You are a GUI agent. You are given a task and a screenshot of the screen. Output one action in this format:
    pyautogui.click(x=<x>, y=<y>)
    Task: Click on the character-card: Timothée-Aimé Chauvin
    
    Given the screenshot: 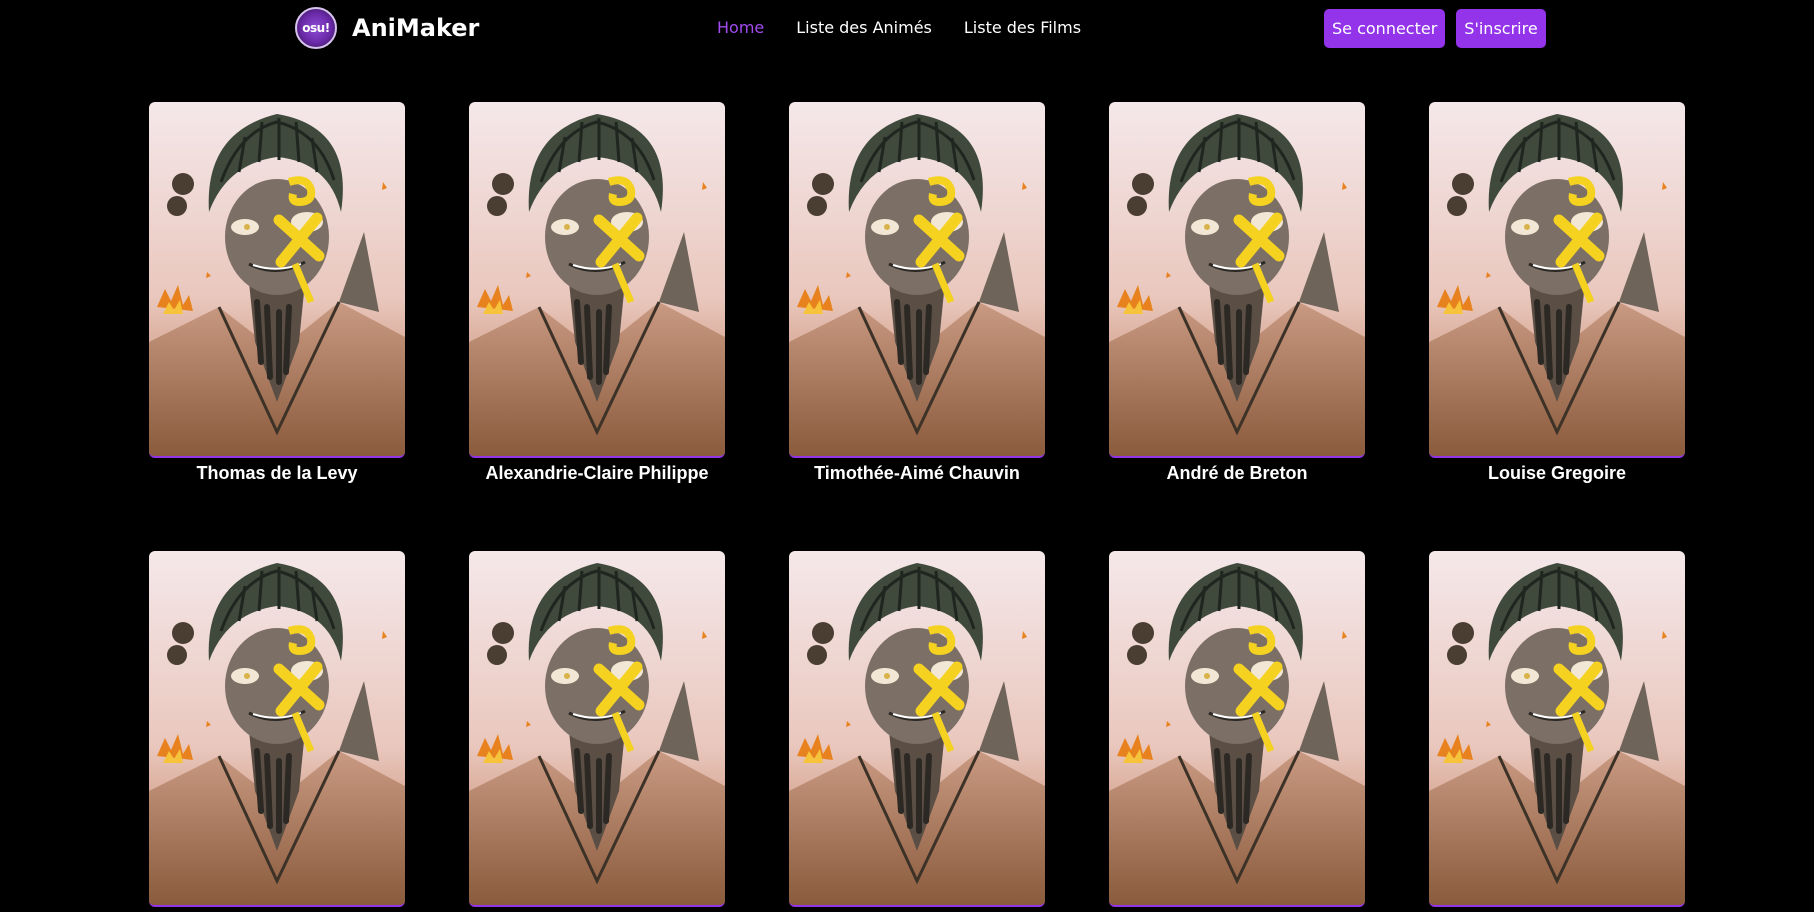 What is the action you would take?
    pyautogui.click(x=917, y=293)
    